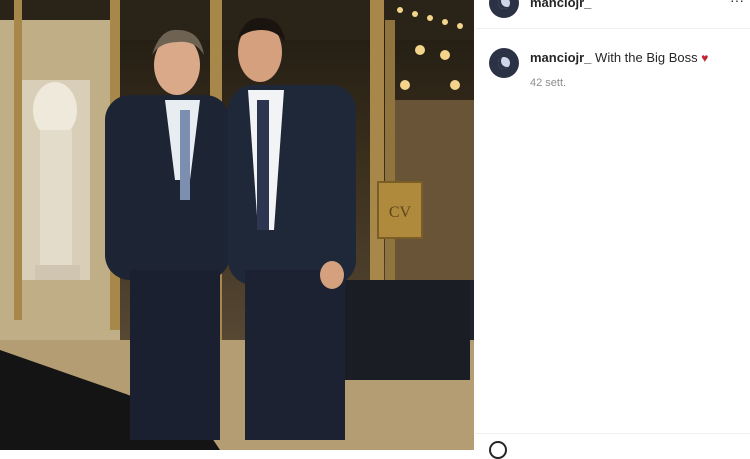 Image resolution: width=750 pixels, height=459 pixels. What do you see at coordinates (612, 433) in the screenshot?
I see `divider` at bounding box center [612, 433].